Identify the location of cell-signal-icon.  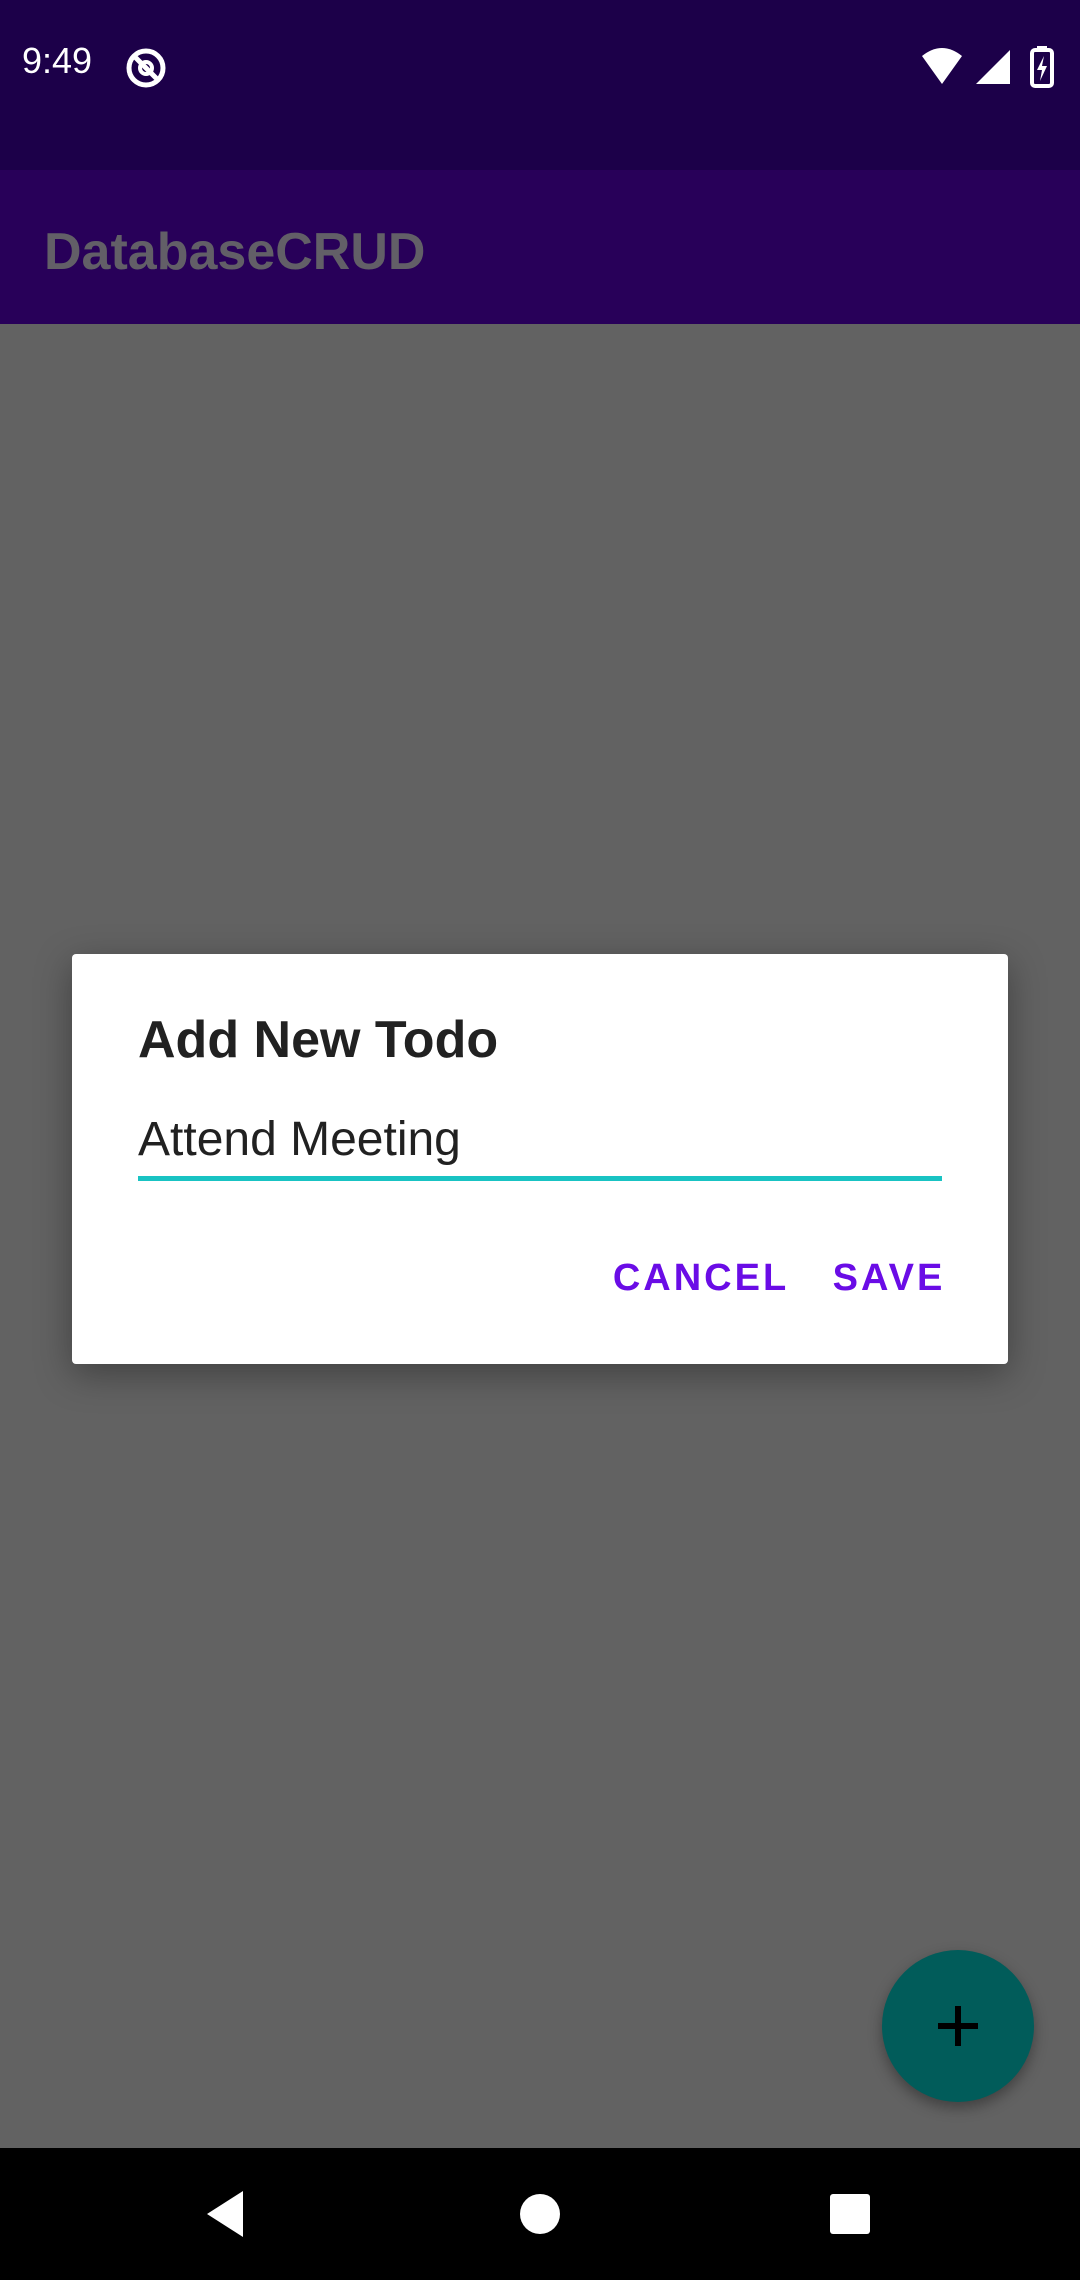
(993, 67).